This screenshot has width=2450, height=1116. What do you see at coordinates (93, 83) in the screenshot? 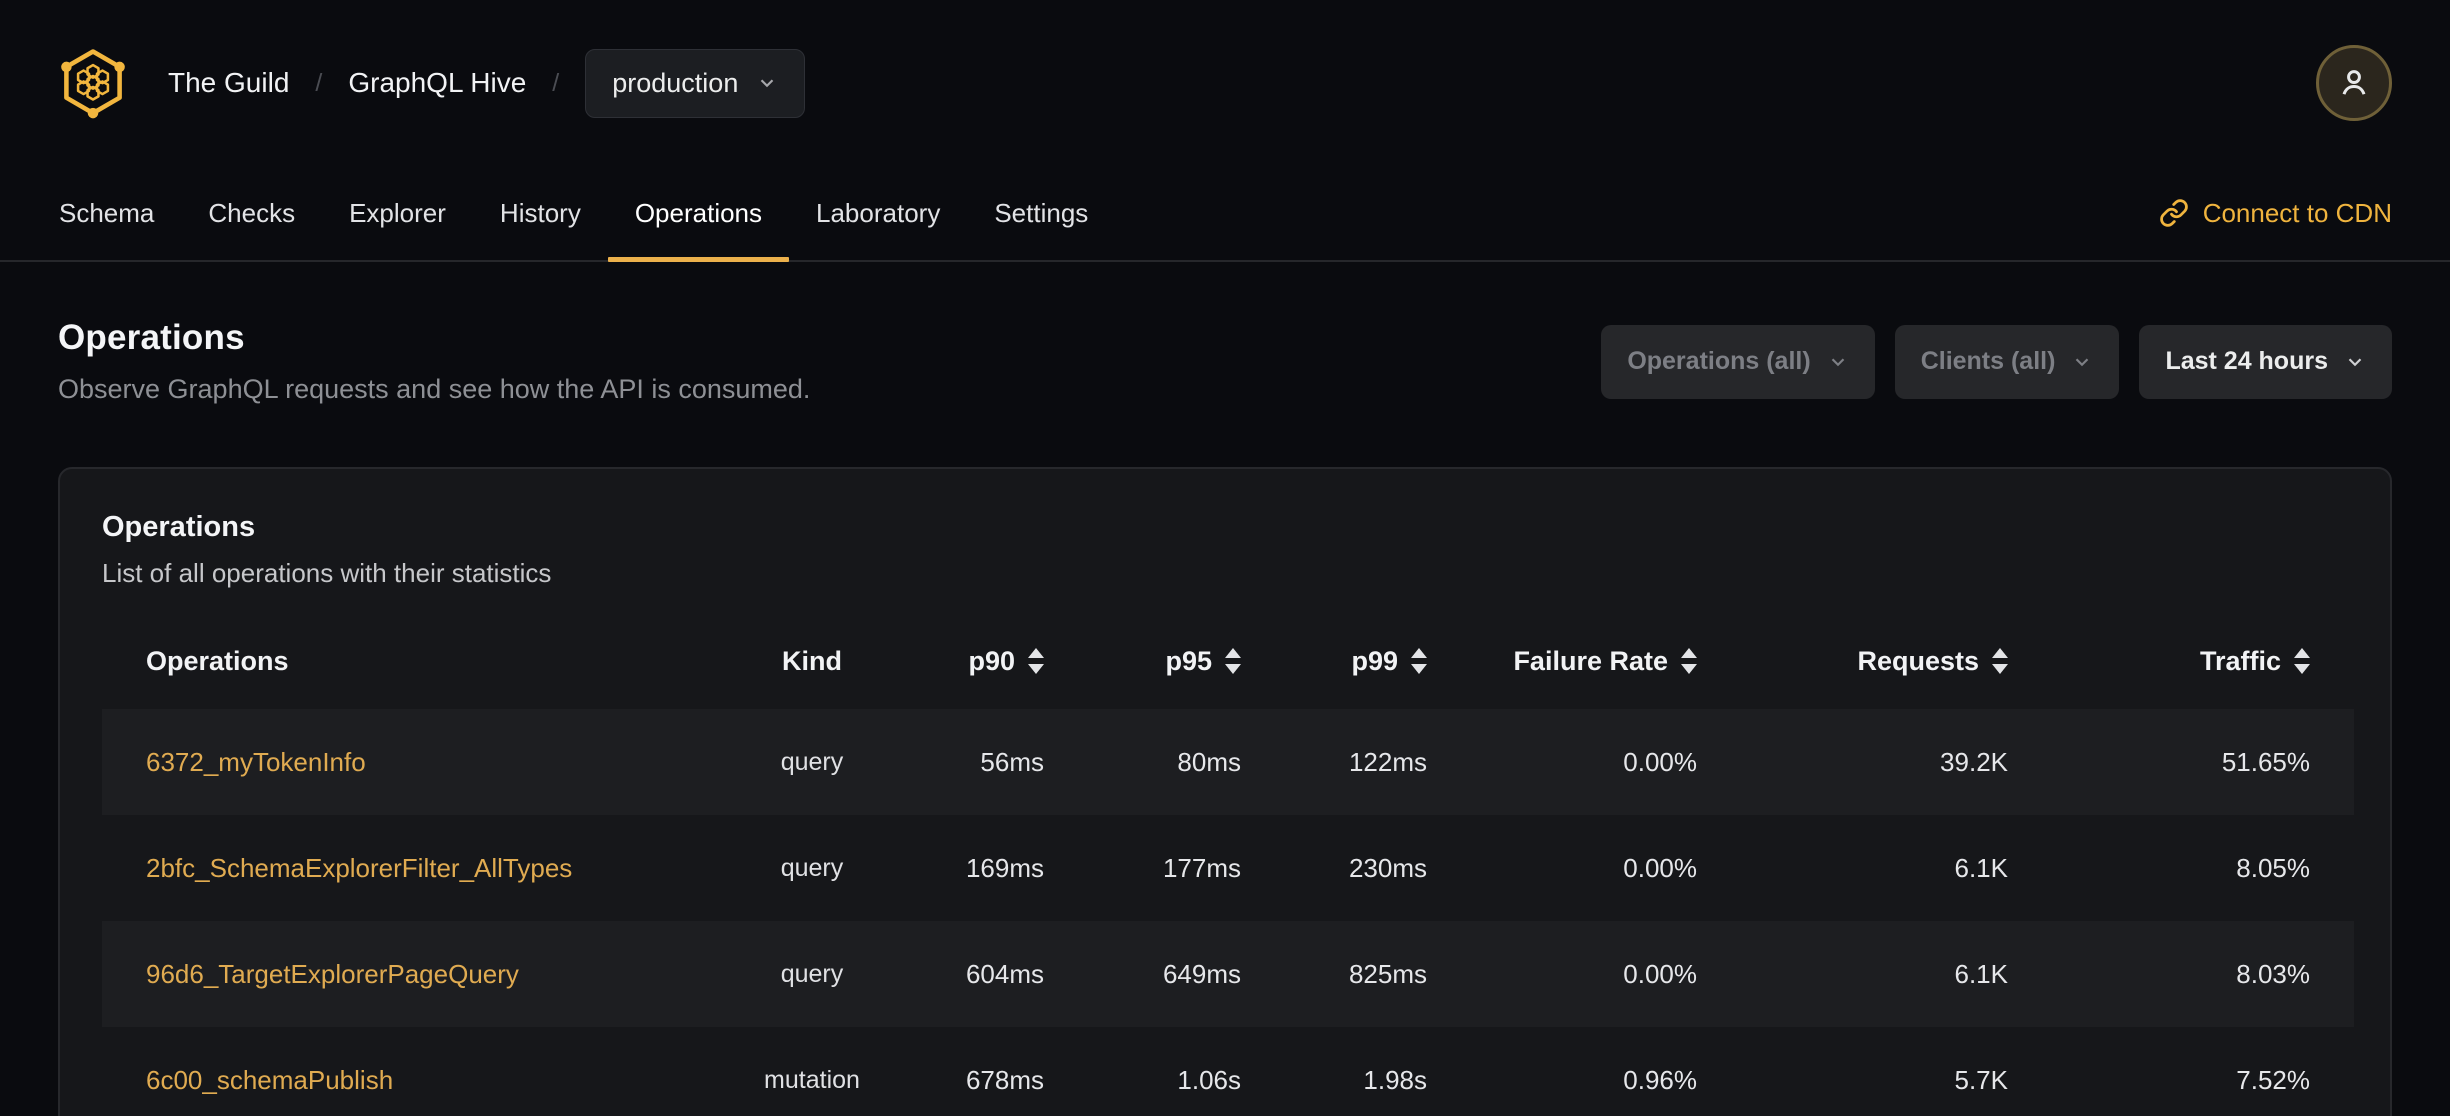
I see `hive-logo-icon` at bounding box center [93, 83].